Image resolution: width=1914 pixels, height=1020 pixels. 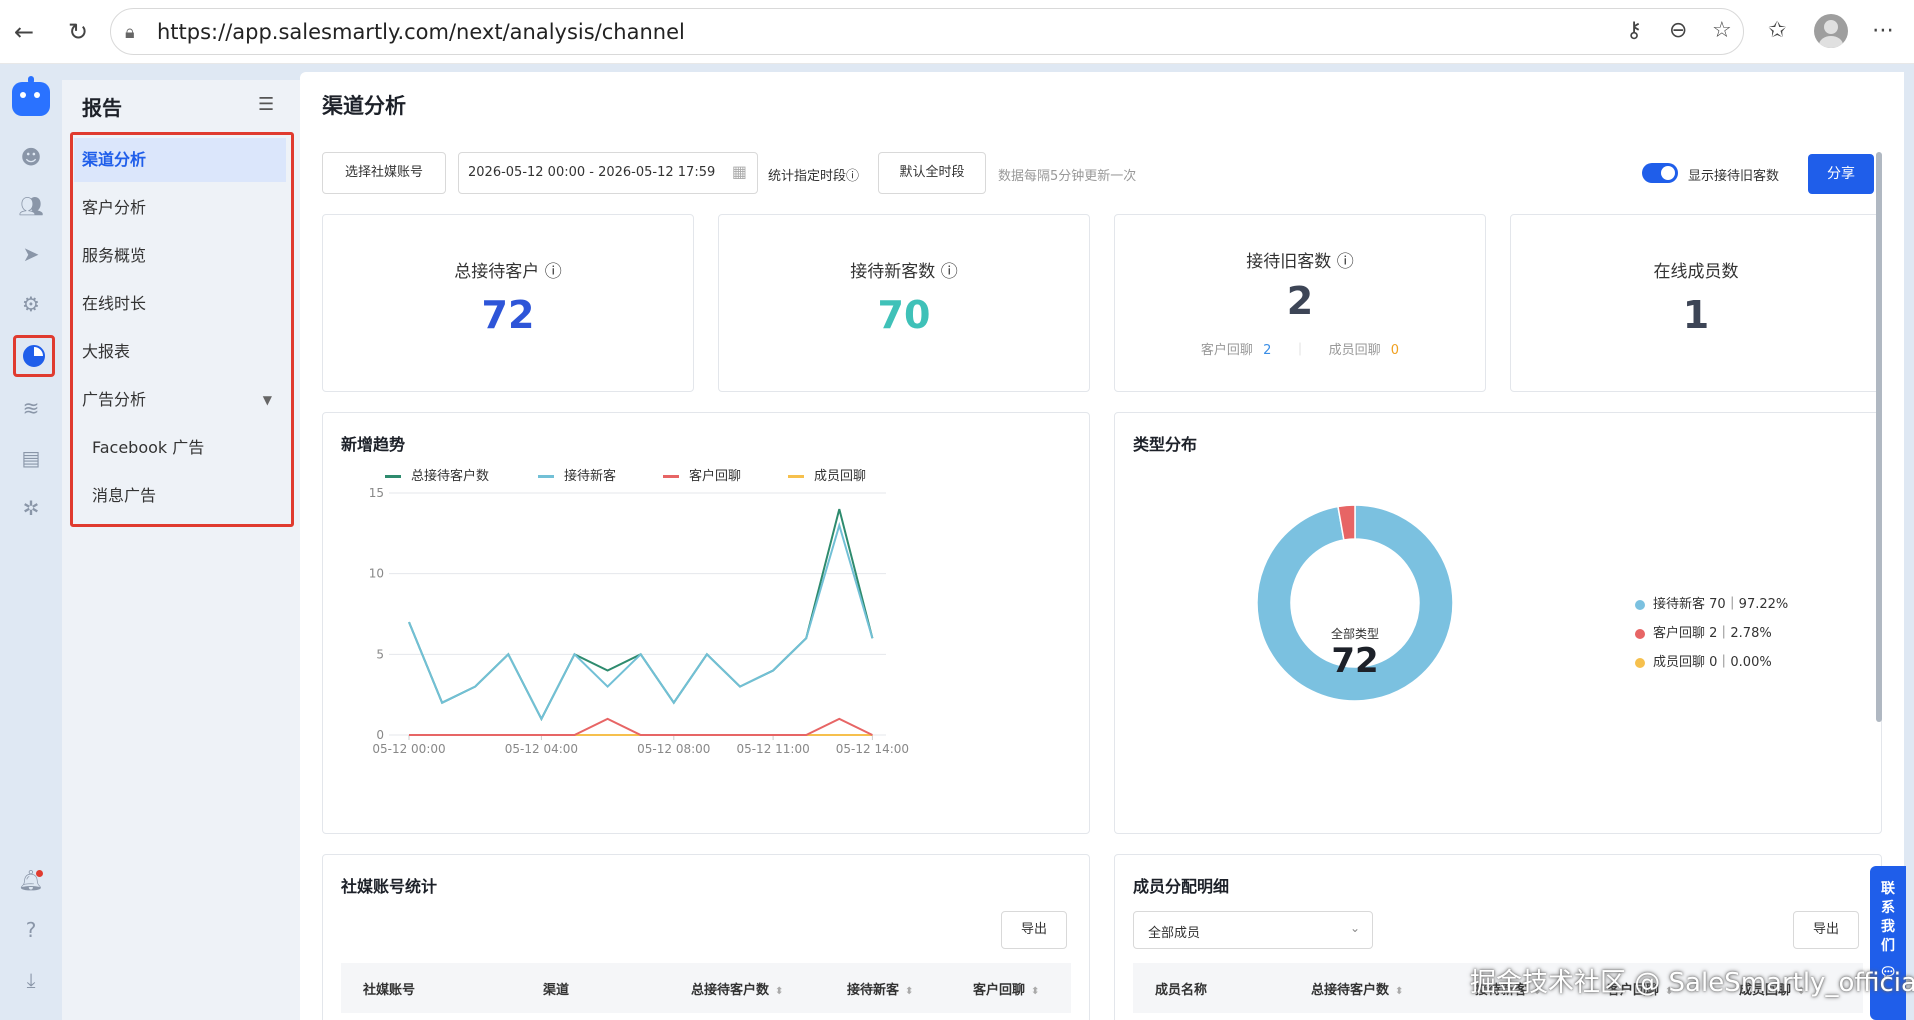 What do you see at coordinates (267, 400) in the screenshot?
I see `caret-down-icon: ▼` at bounding box center [267, 400].